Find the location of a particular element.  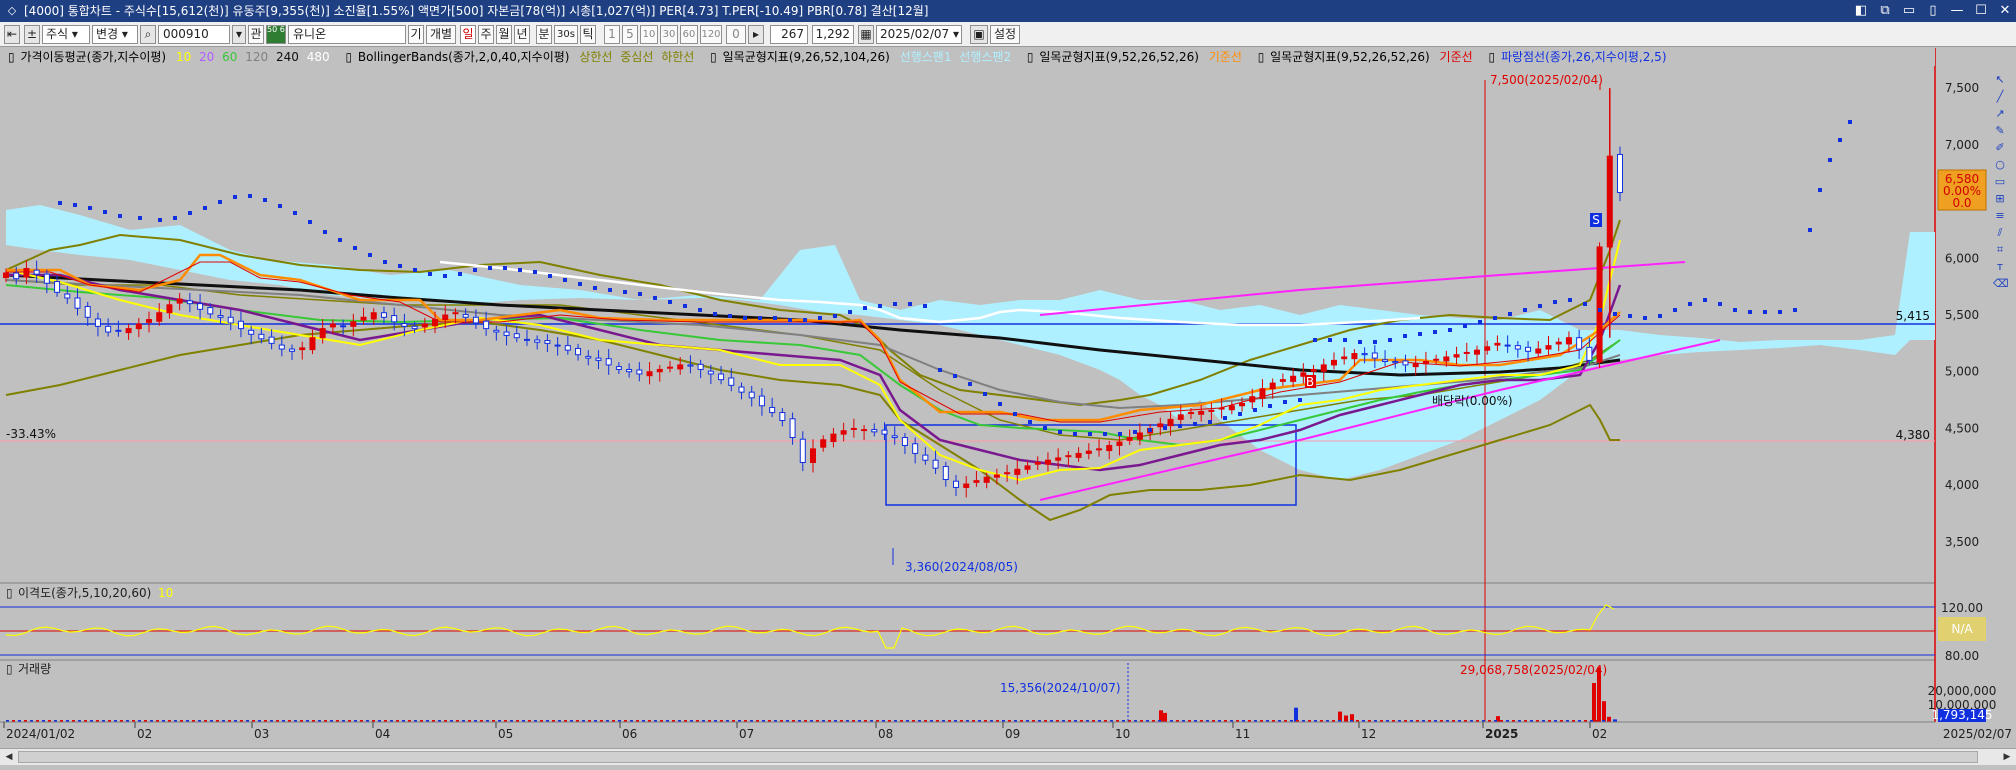

horizontal-scrollbar: ◀ ▶ is located at coordinates (1008, 756).